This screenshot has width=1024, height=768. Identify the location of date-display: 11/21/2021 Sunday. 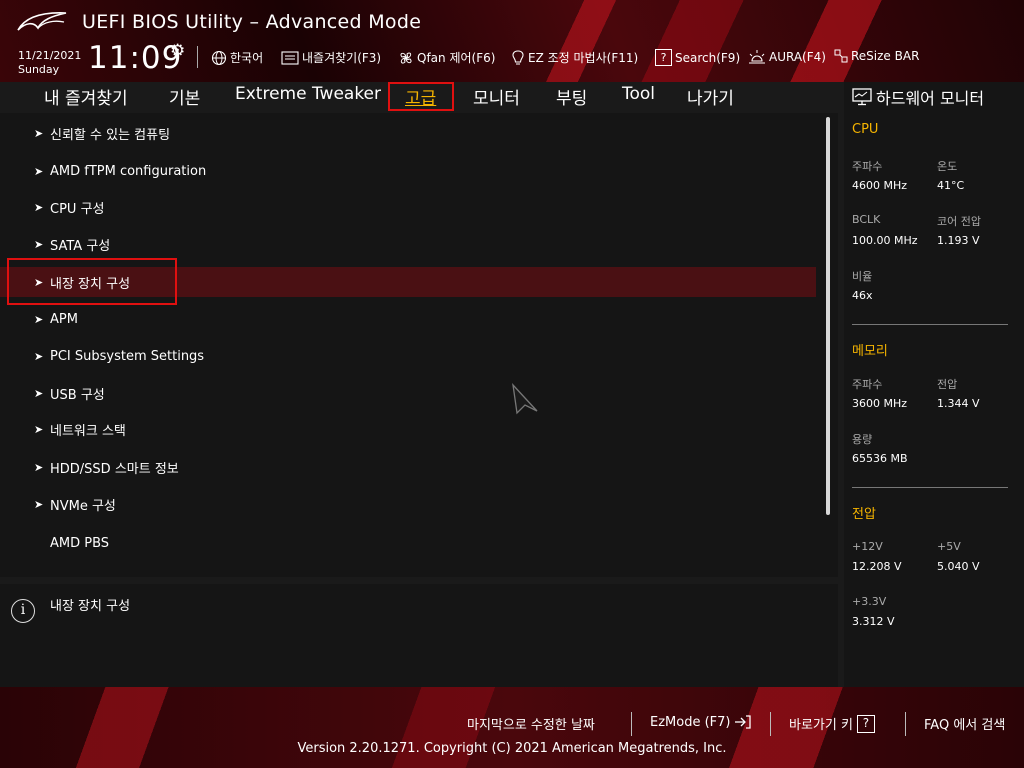
(49, 63).